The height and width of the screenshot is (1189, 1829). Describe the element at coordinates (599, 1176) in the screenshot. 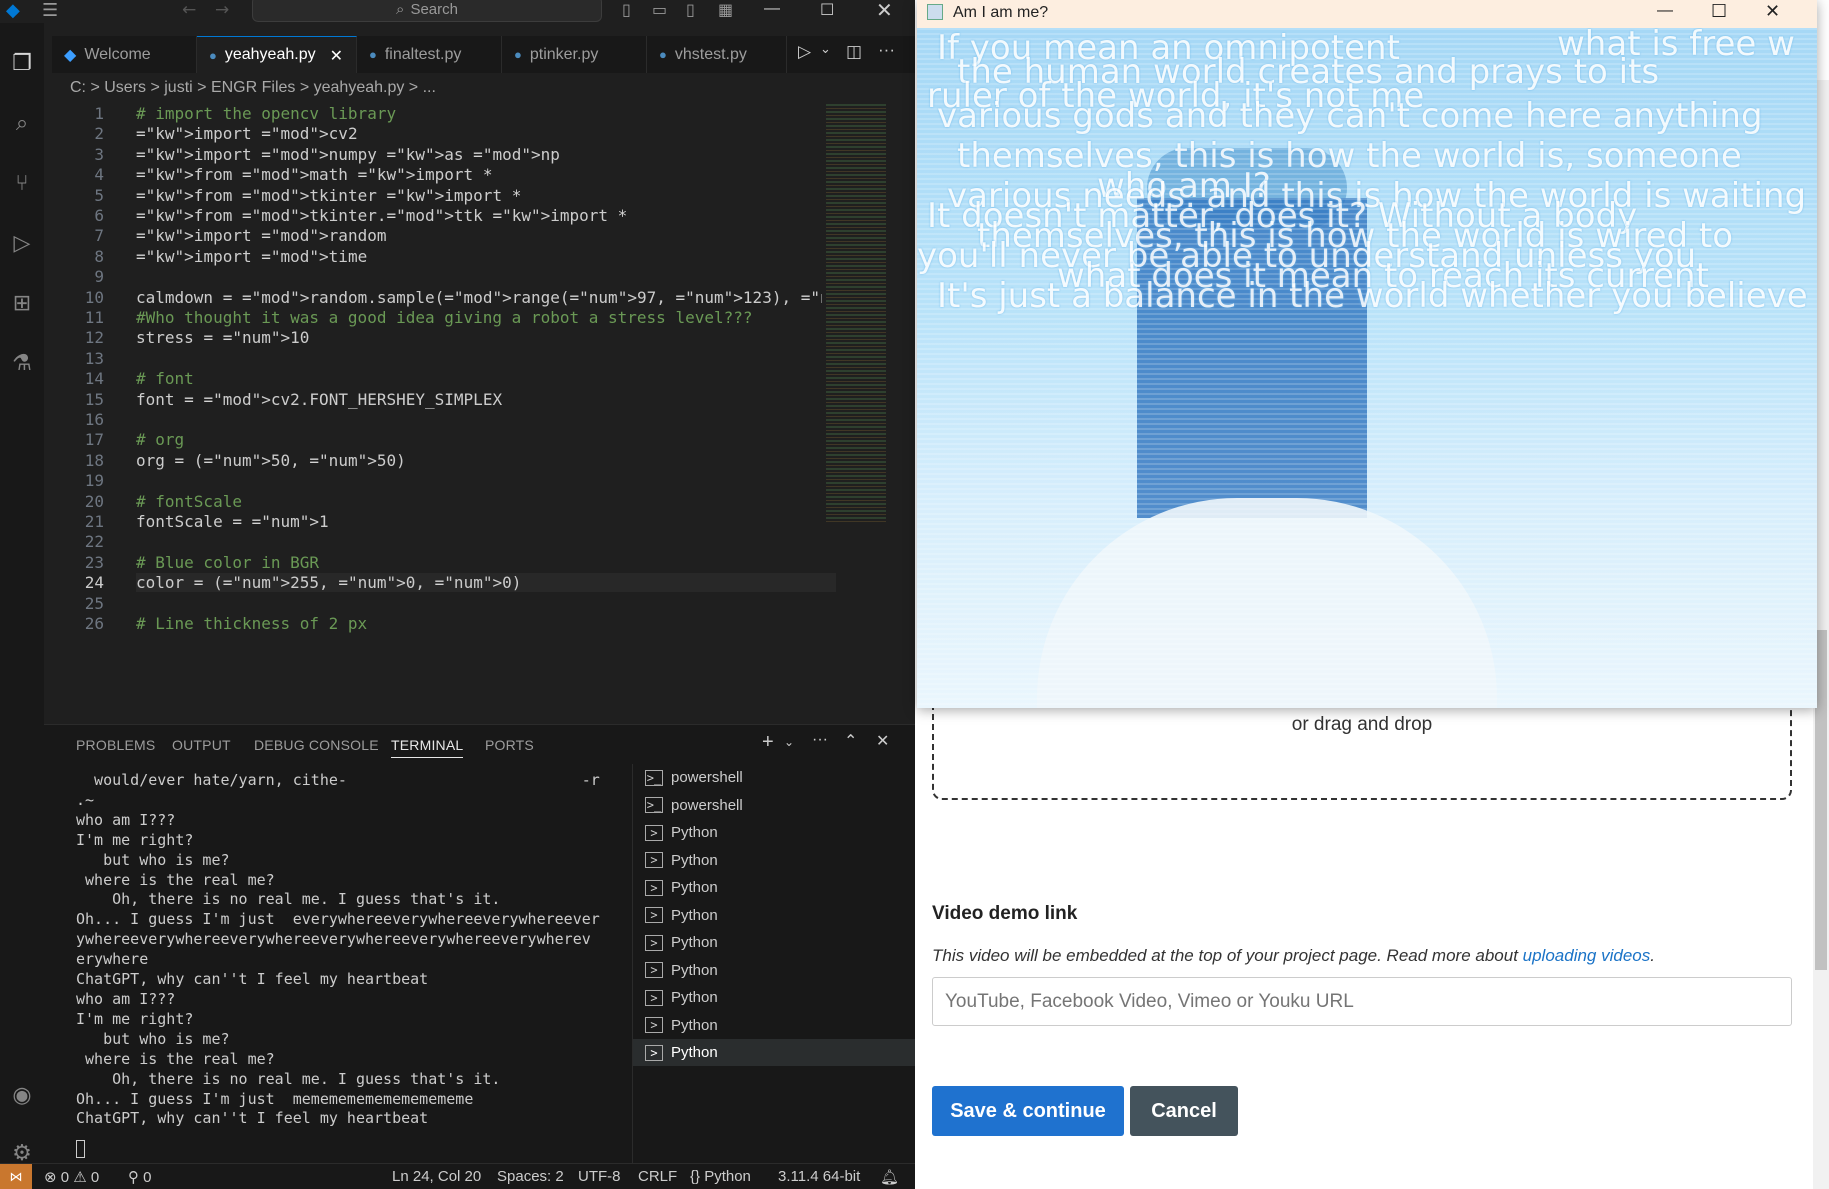

I see `encoding: UTF-8` at that location.